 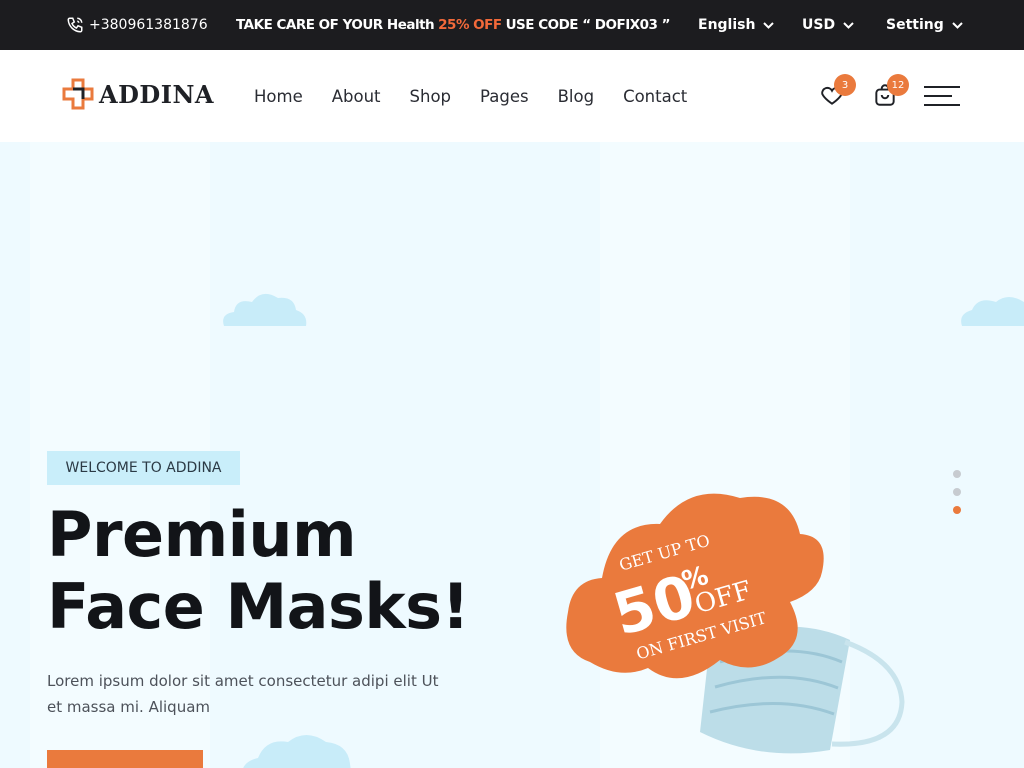 What do you see at coordinates (942, 96) in the screenshot?
I see `hamburger-menu-icon` at bounding box center [942, 96].